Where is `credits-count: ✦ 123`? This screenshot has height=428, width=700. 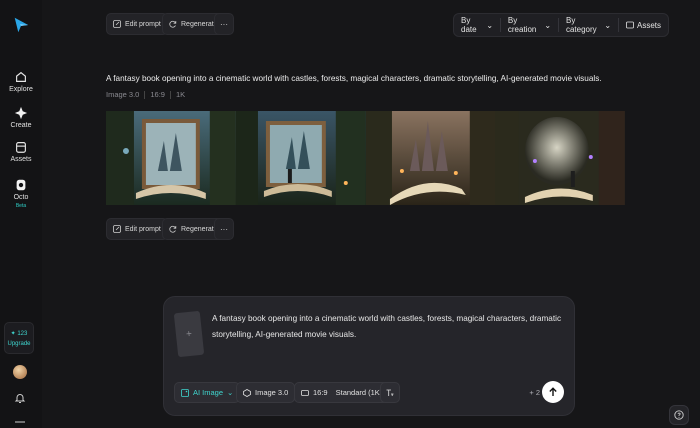
credits-count: ✦ 123 is located at coordinates (19, 333).